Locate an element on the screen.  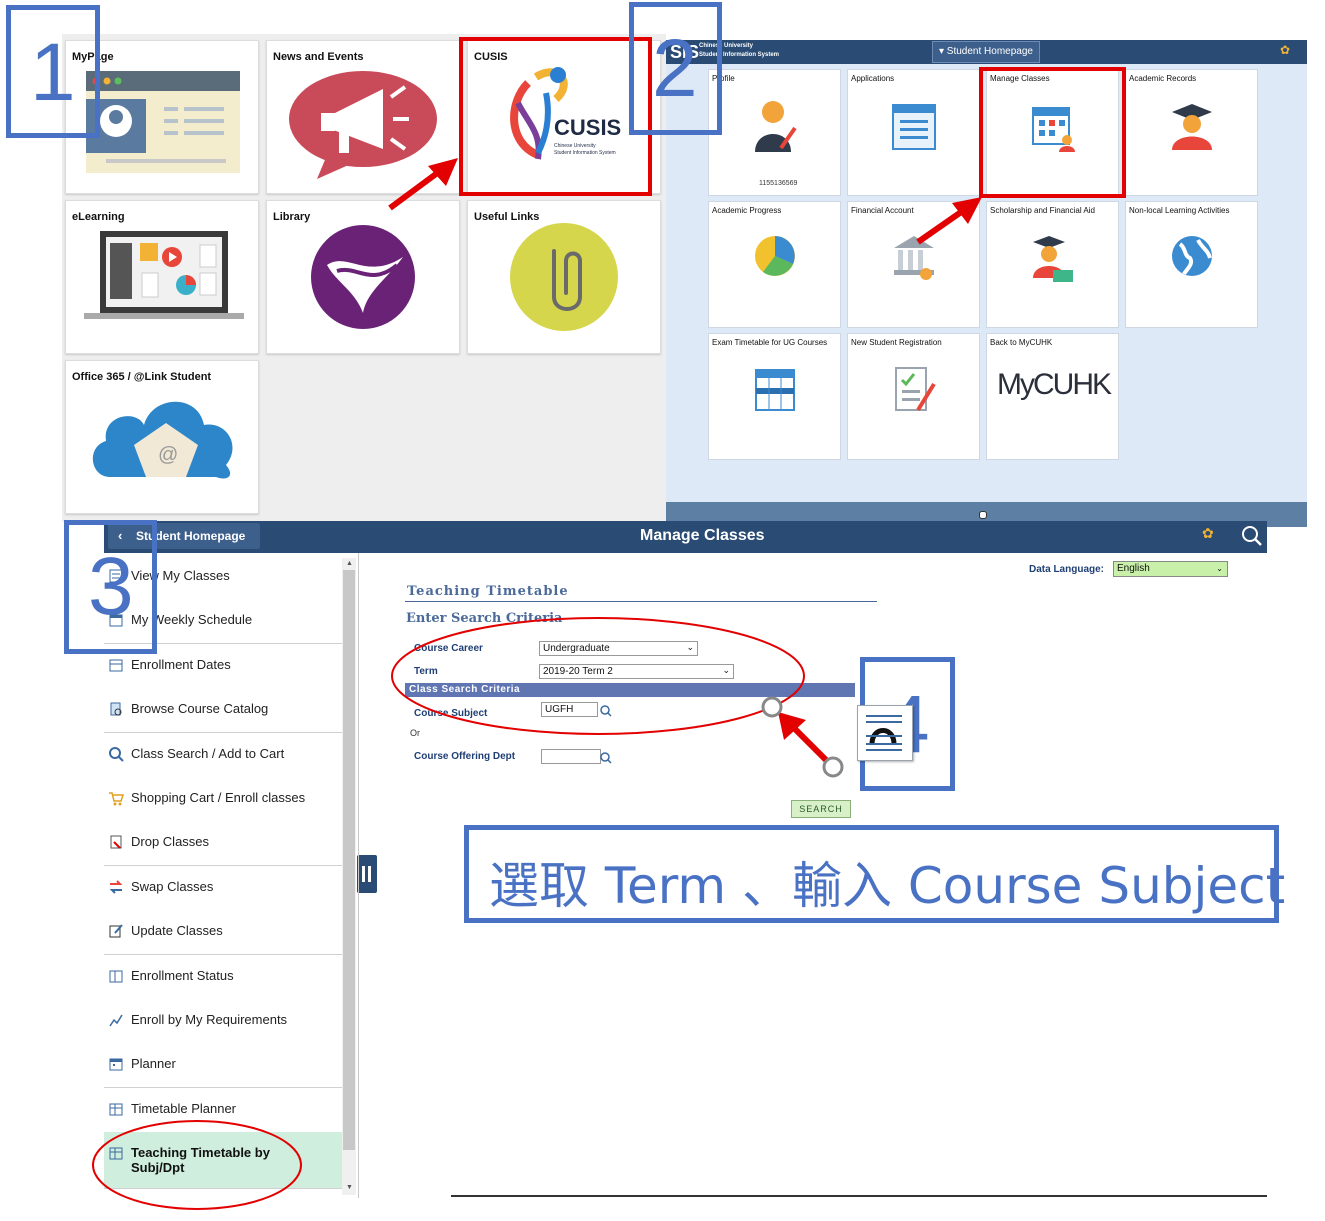
step3-number: 3 is located at coordinates (111, 586).